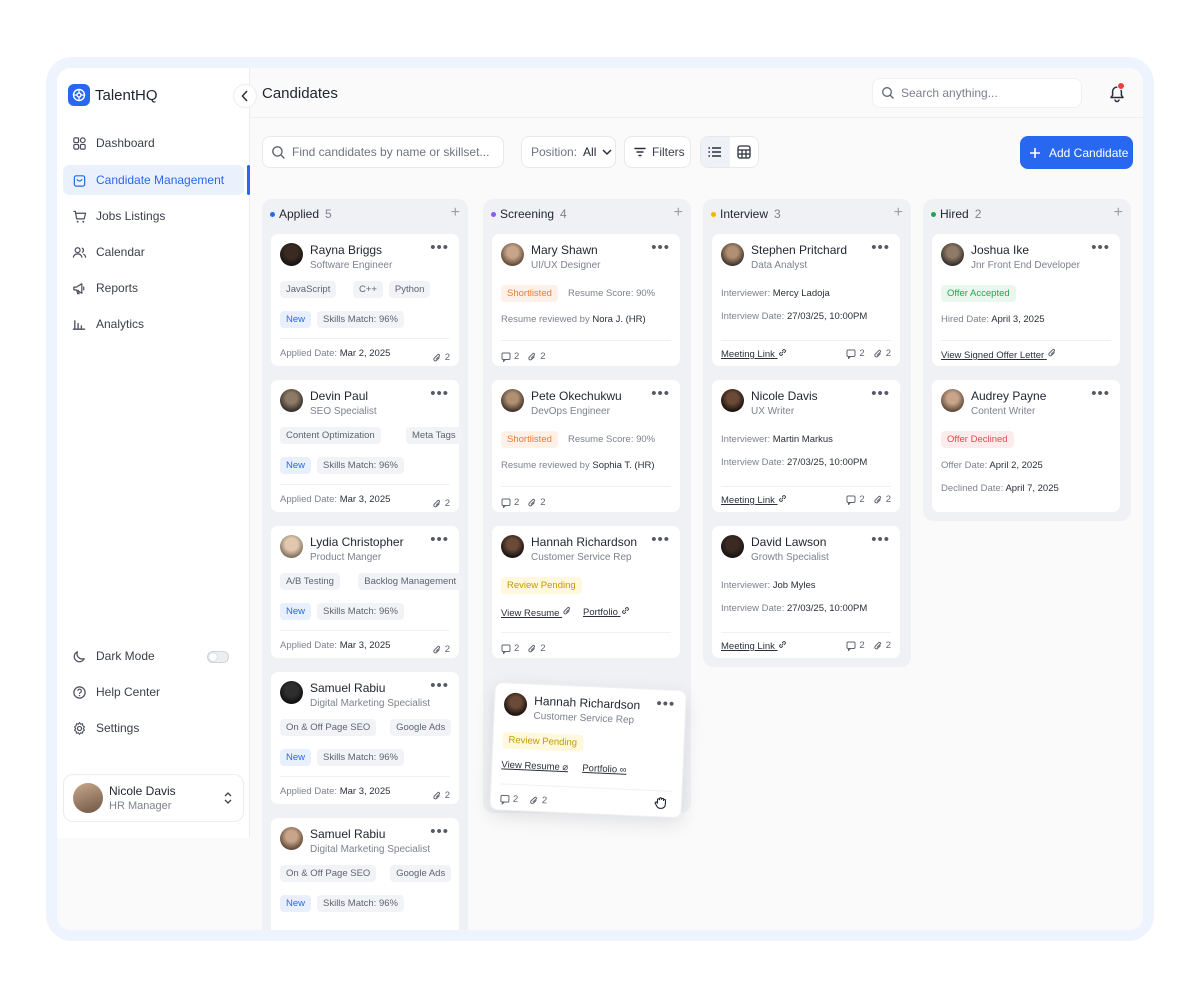  What do you see at coordinates (933, 214) in the screenshot?
I see `status-dot` at bounding box center [933, 214].